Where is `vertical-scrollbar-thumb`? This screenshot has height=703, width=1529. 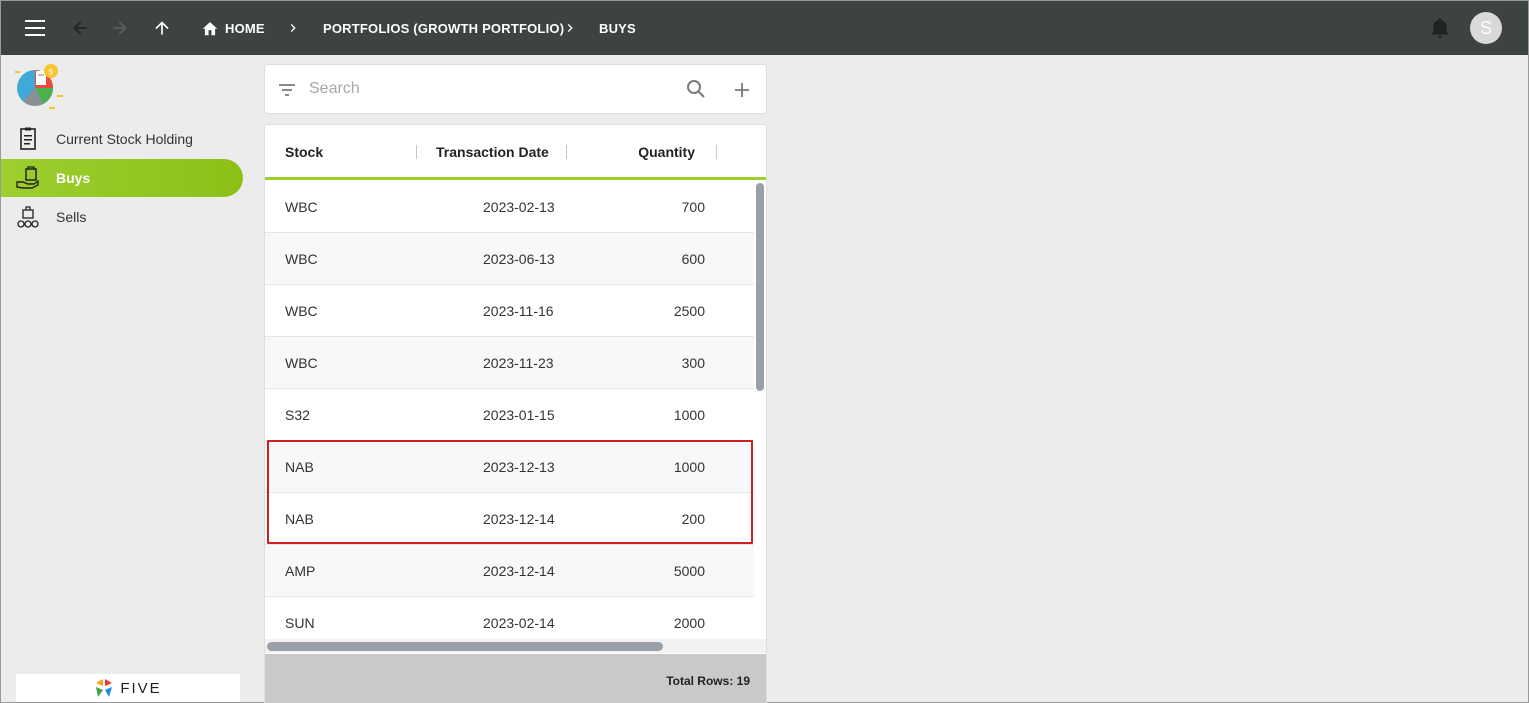
vertical-scrollbar-thumb is located at coordinates (760, 287).